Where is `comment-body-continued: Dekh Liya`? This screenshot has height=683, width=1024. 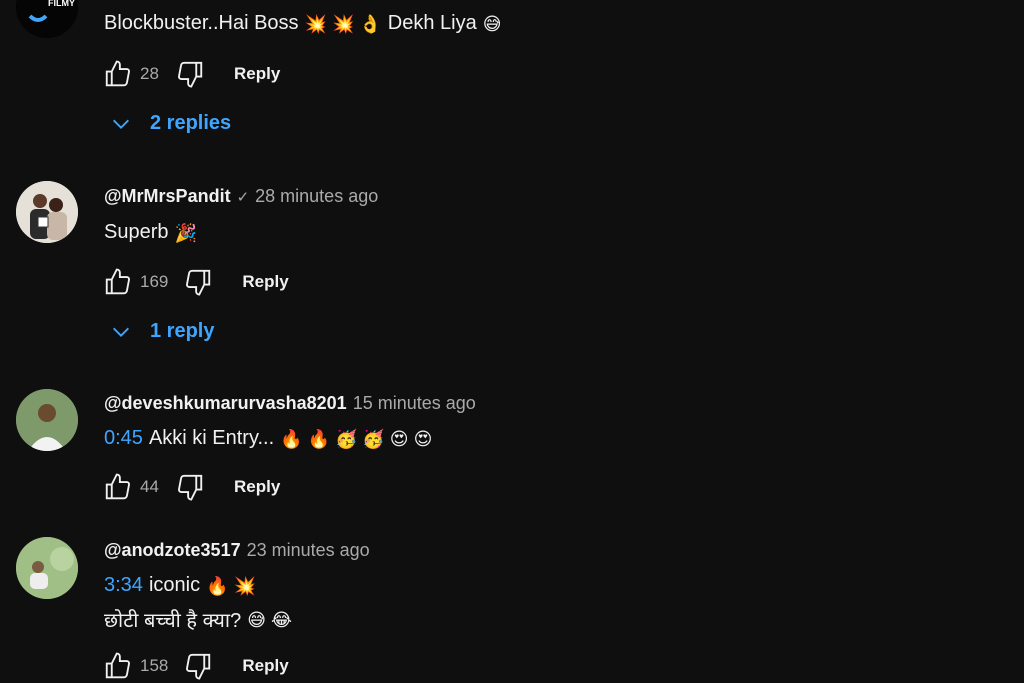 comment-body-continued: Dekh Liya is located at coordinates (432, 23).